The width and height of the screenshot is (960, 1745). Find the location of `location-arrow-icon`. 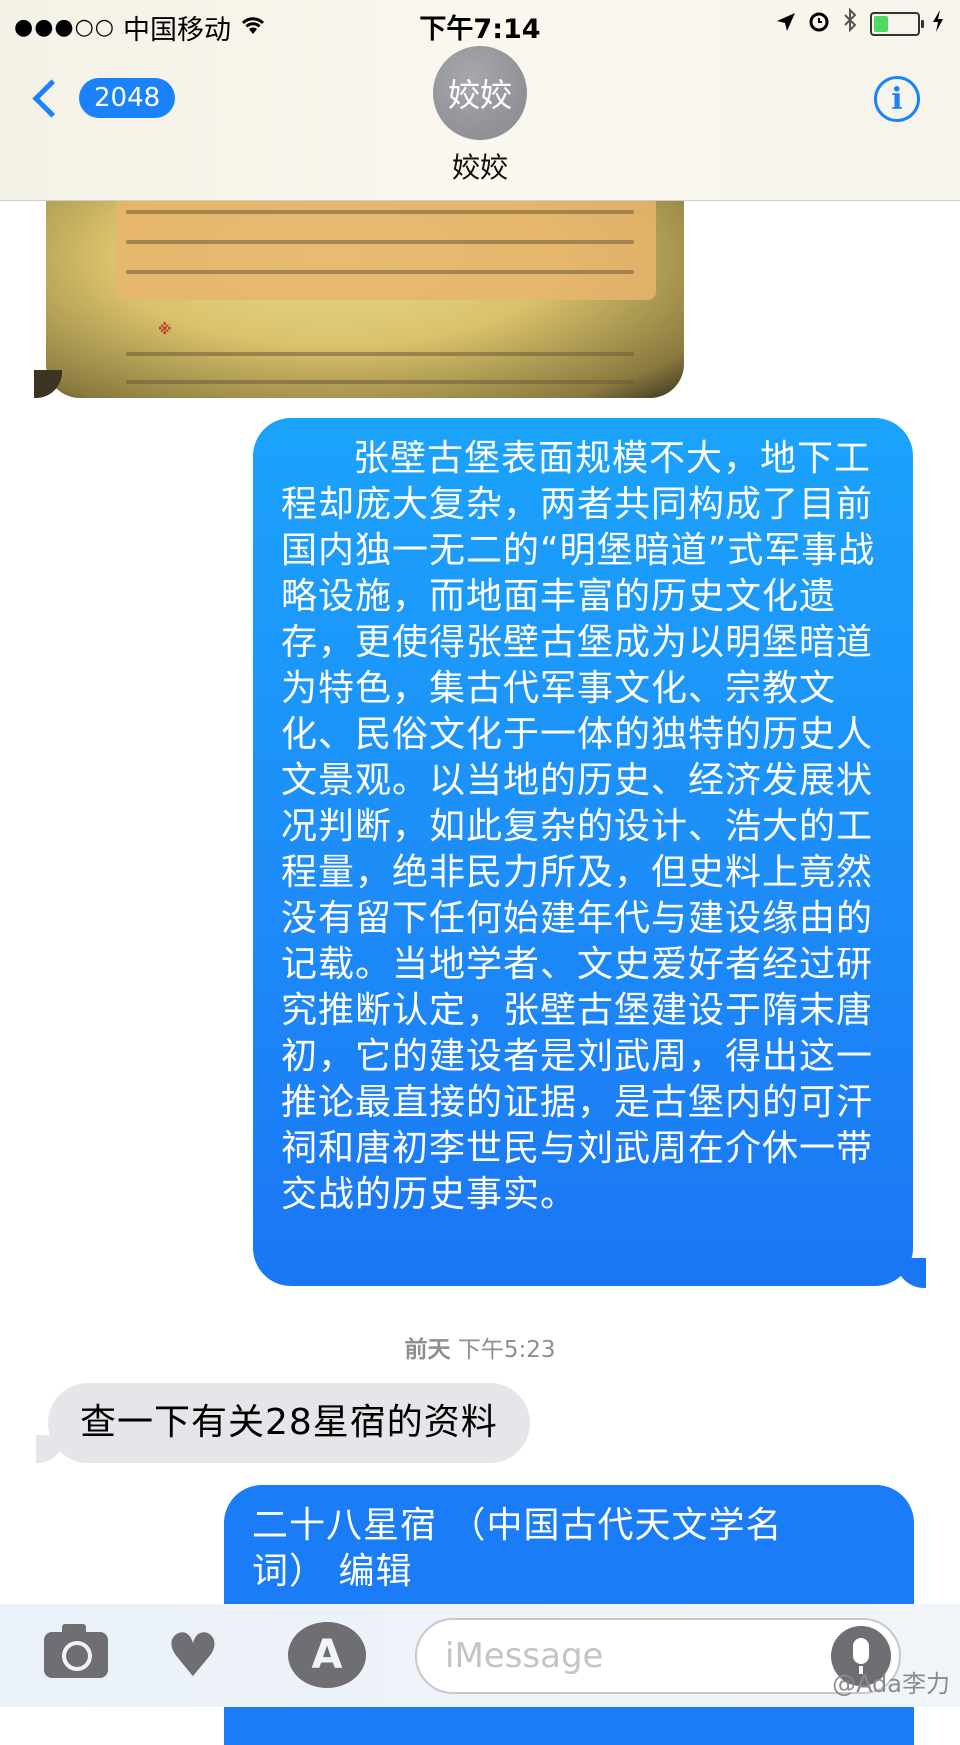

location-arrow-icon is located at coordinates (786, 23).